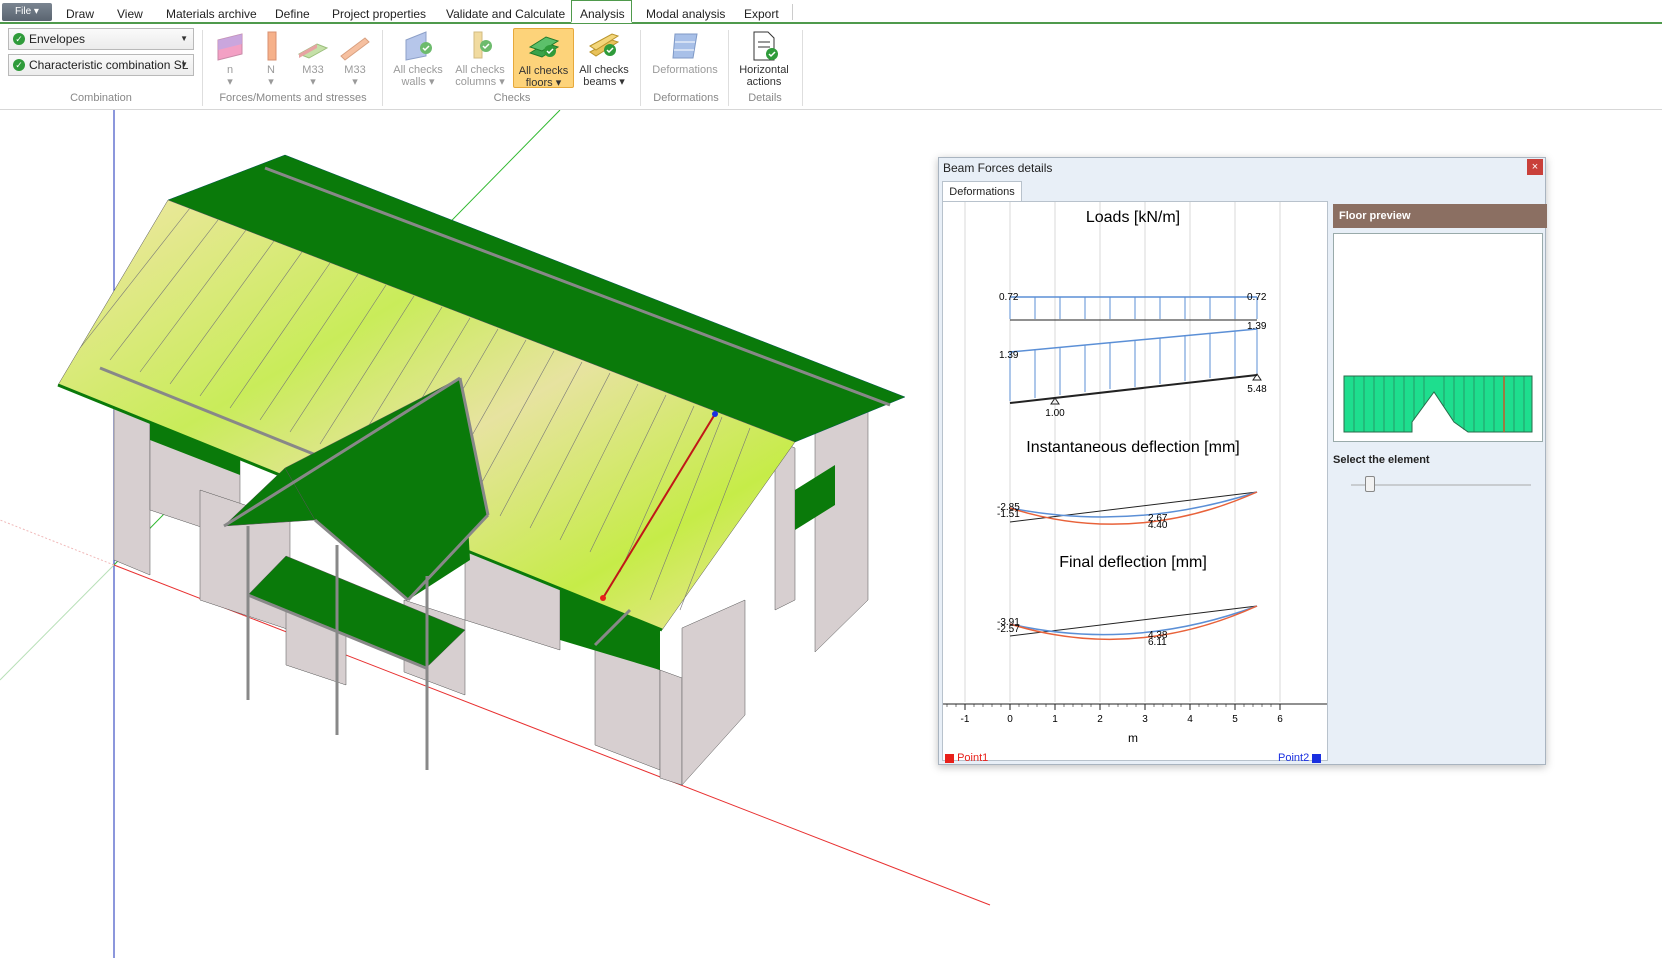 The width and height of the screenshot is (1662, 961). Describe the element at coordinates (982, 191) in the screenshot. I see `tab-deformations: Deformations` at that location.